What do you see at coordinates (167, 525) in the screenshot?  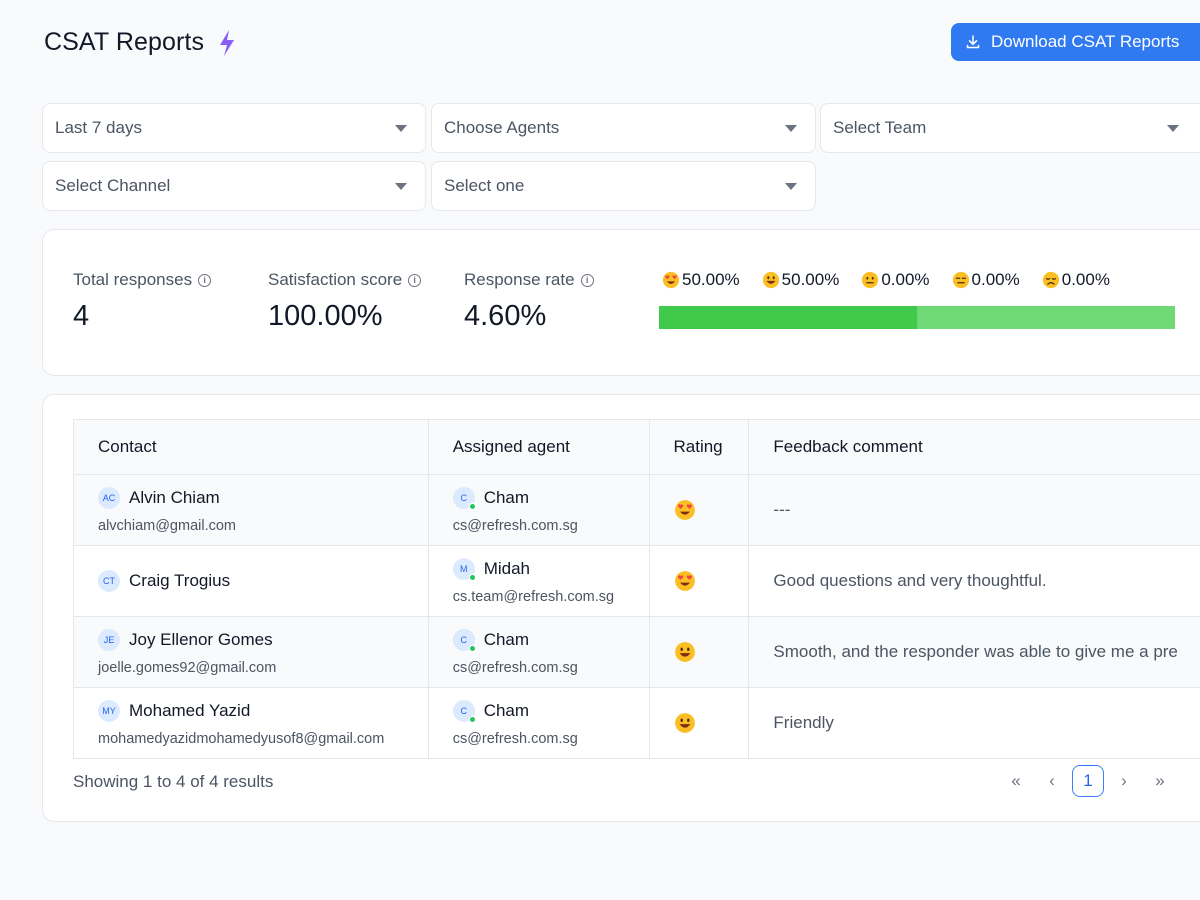 I see `contact-email: alvchiam@gmail.com` at bounding box center [167, 525].